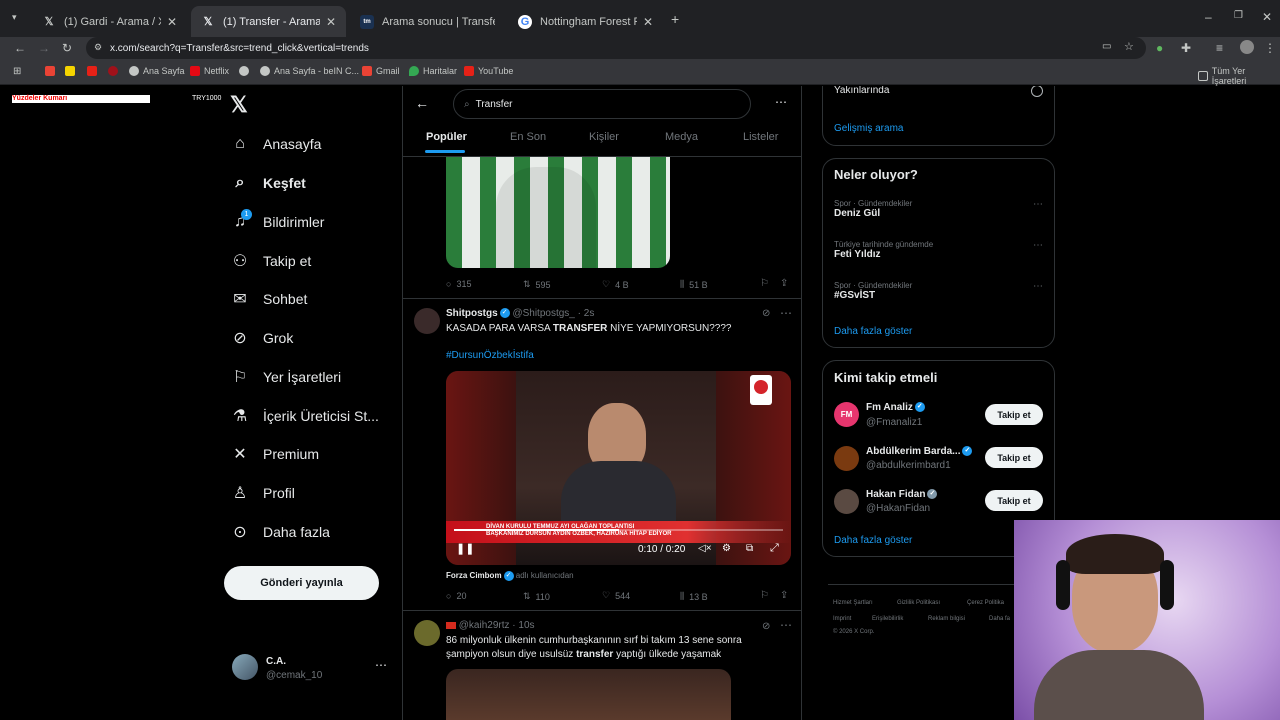 The width and height of the screenshot is (1280, 720). Describe the element at coordinates (675, 19) in the screenshot. I see `new-tab-icon: +` at that location.